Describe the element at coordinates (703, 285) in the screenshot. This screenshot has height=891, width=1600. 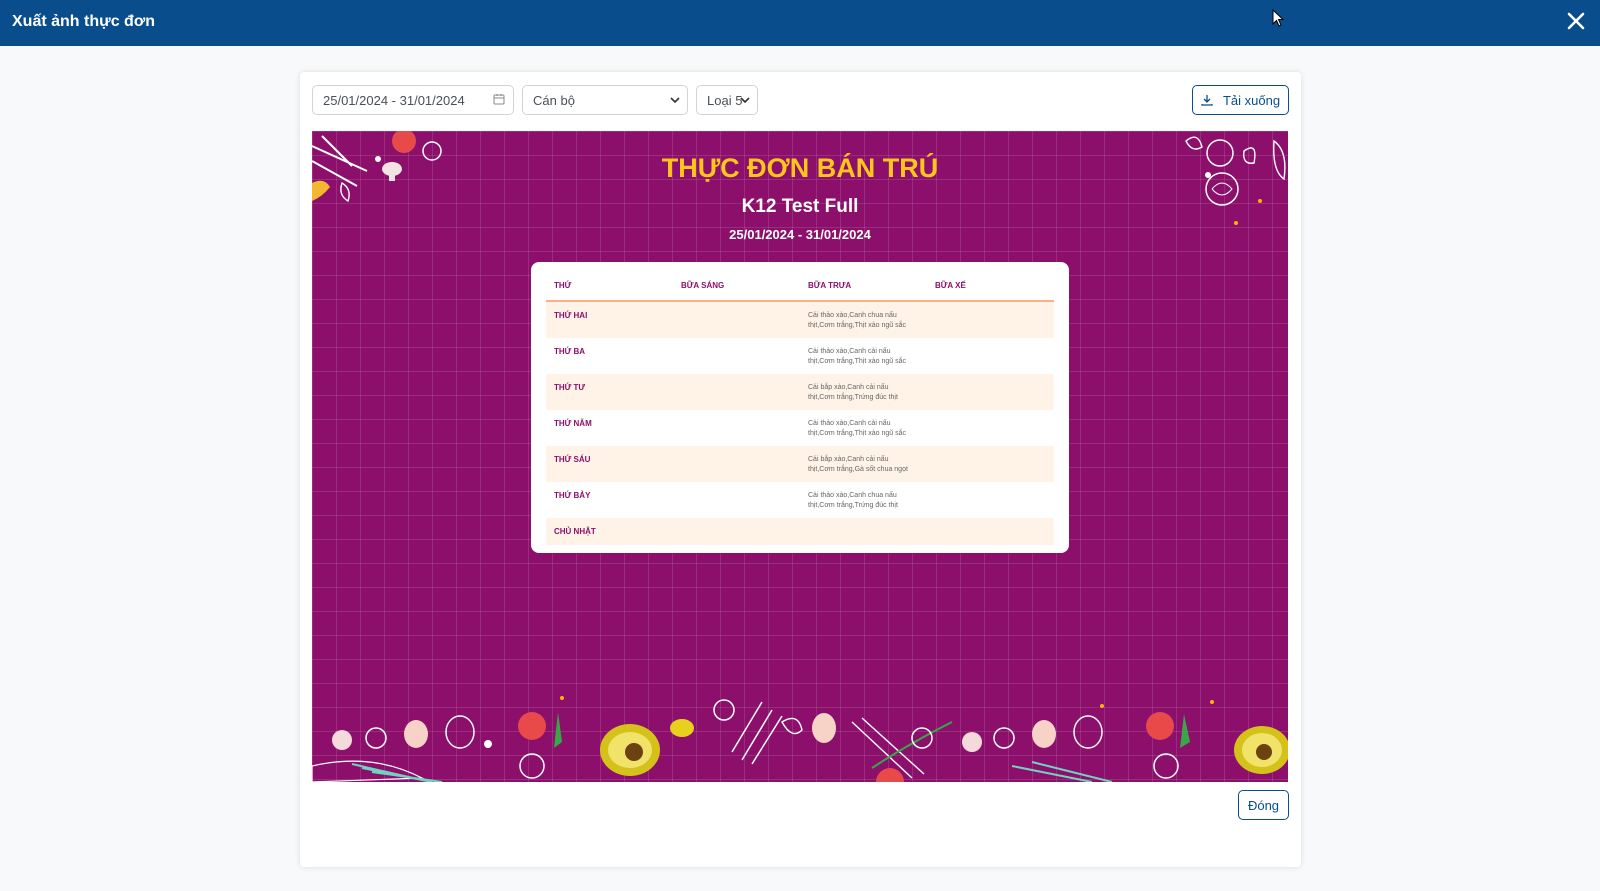
I see `column-header-breakfast: BỮA SÁNG` at that location.